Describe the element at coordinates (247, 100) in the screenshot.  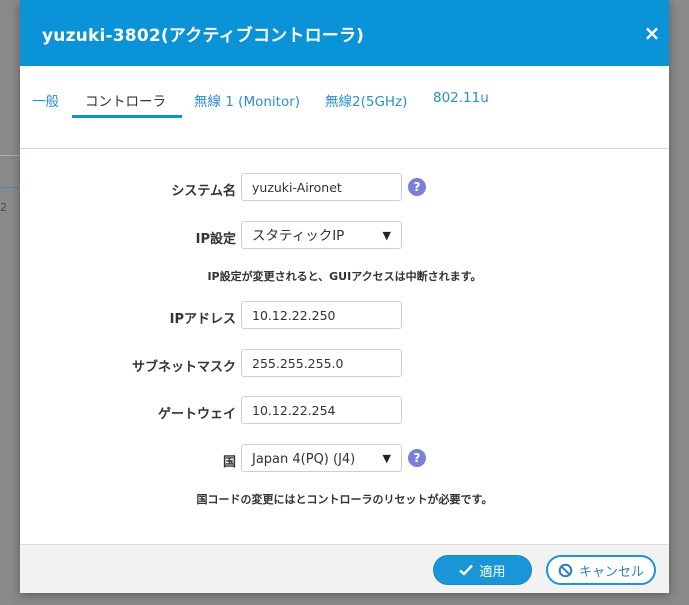
I see `tab-radio-1: 無線 1 (Monitor)` at that location.